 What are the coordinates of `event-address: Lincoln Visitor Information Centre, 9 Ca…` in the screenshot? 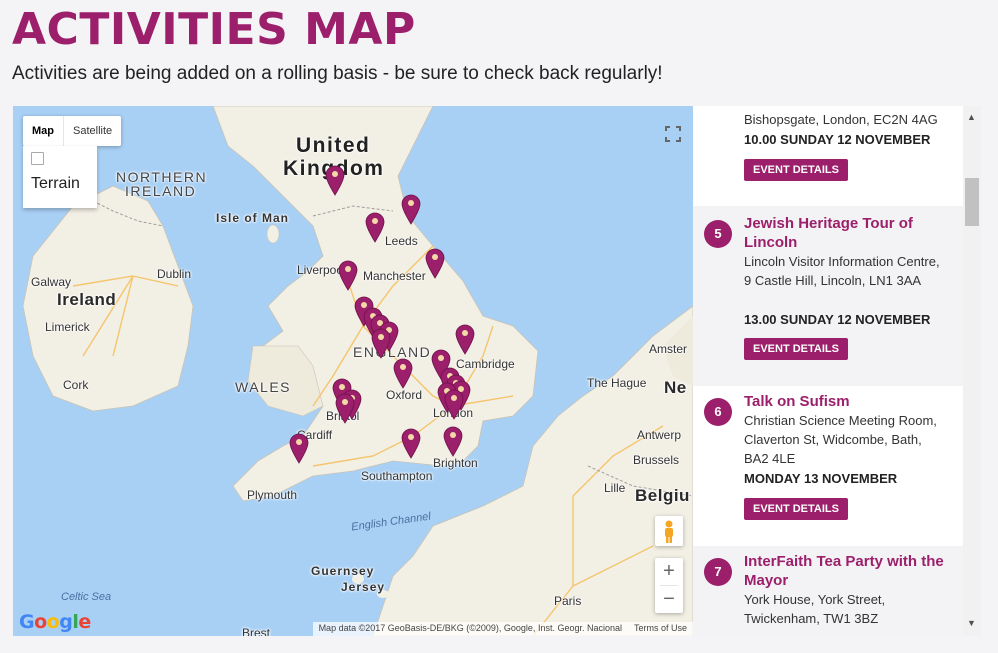 It's located at (842, 271).